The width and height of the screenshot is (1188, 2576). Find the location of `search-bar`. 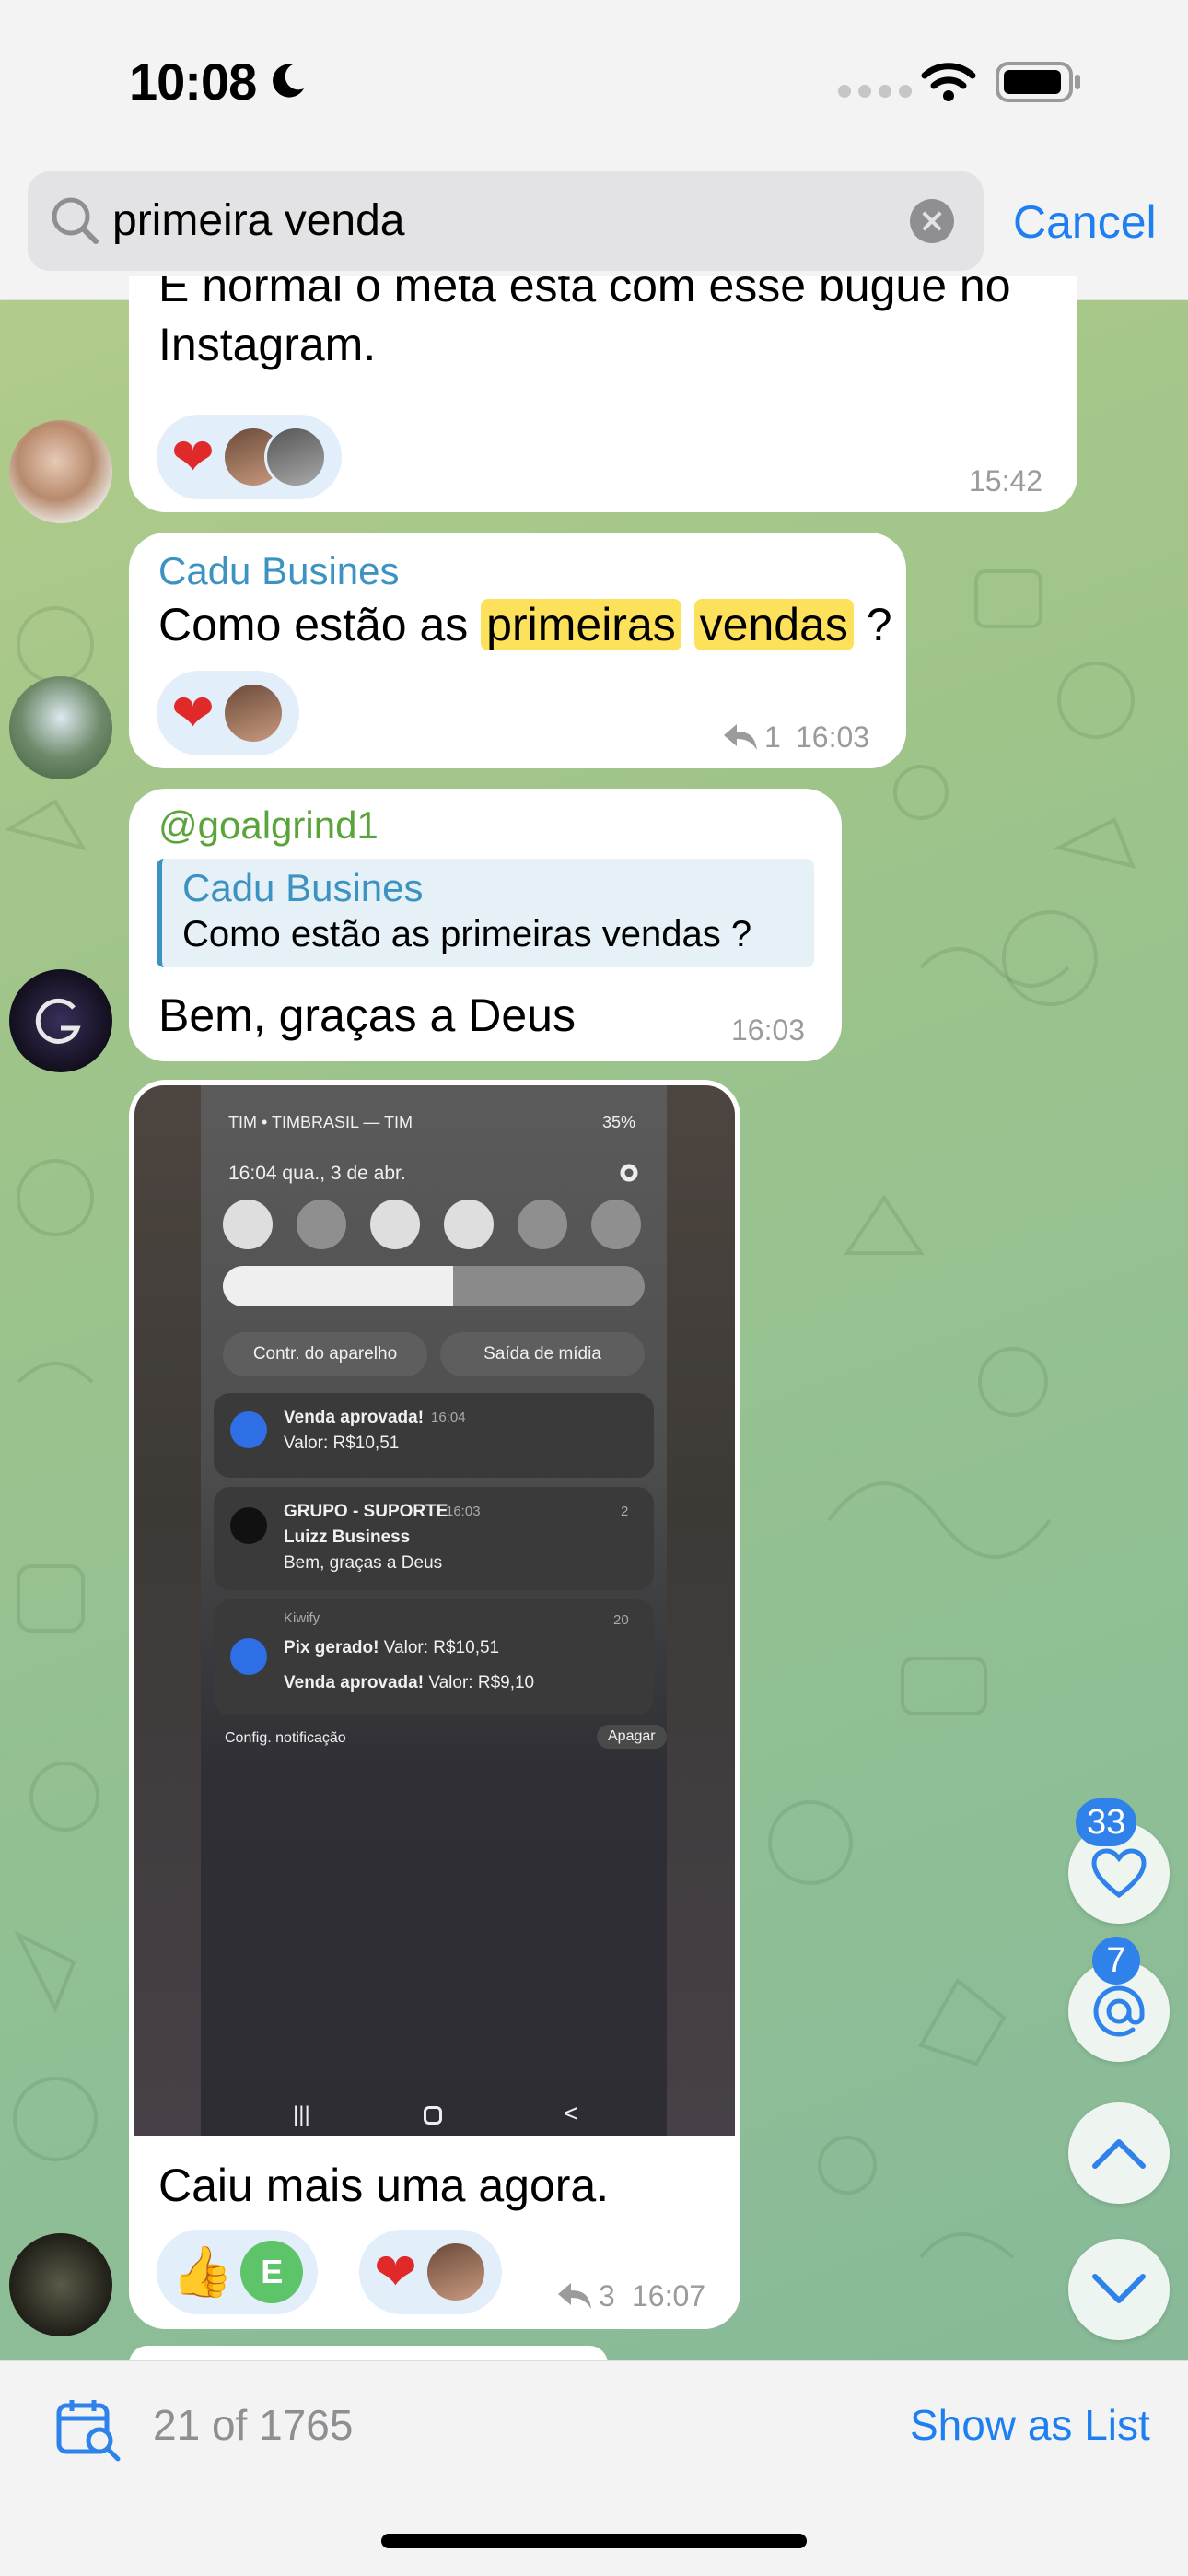

search-bar is located at coordinates (506, 221).